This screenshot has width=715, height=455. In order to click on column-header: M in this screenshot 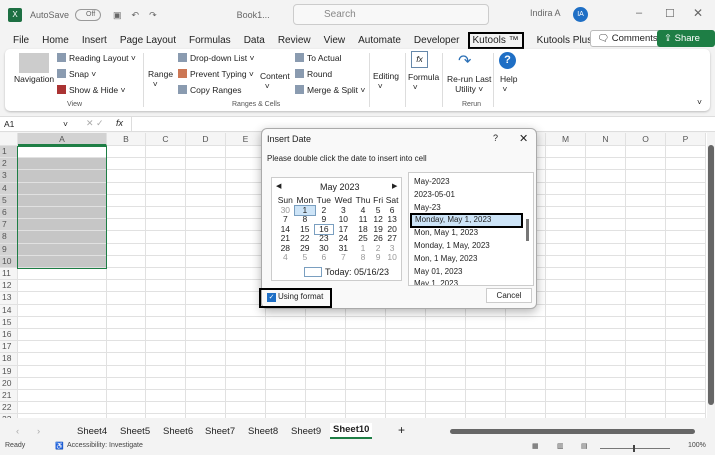, I will do `click(566, 139)`.